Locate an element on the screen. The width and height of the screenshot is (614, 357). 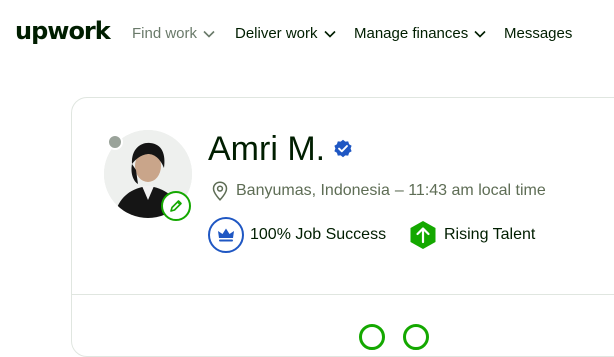
nav-manage-finances-label: Manage finances is located at coordinates (411, 33).